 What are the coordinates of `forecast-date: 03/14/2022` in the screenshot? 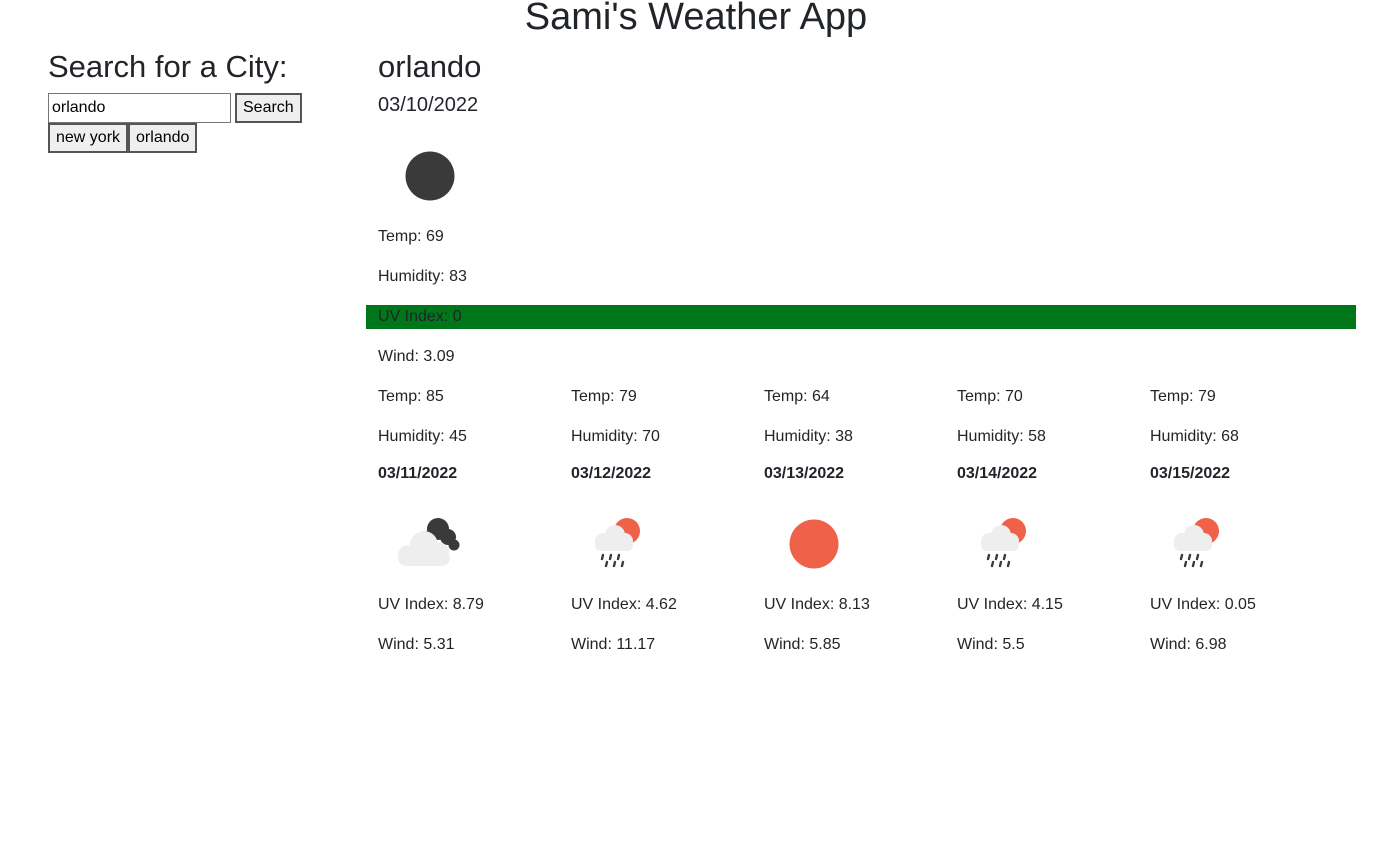 It's located at (997, 473).